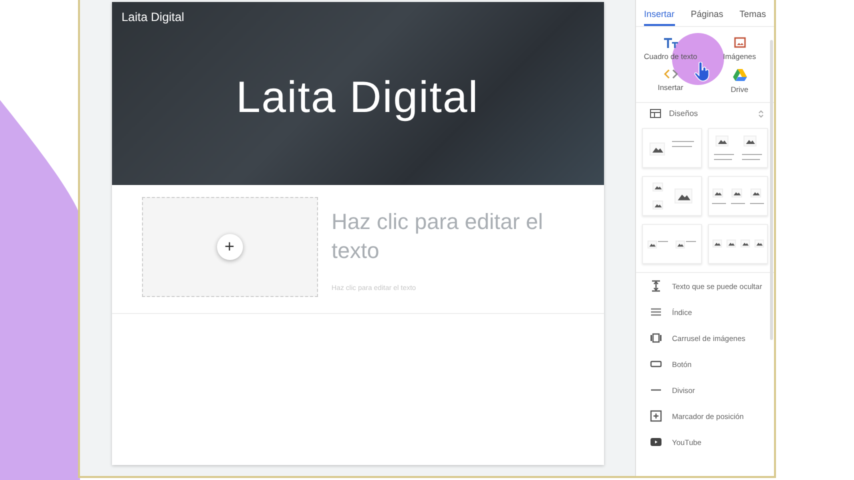  What do you see at coordinates (656, 364) in the screenshot?
I see `button-shape-icon` at bounding box center [656, 364].